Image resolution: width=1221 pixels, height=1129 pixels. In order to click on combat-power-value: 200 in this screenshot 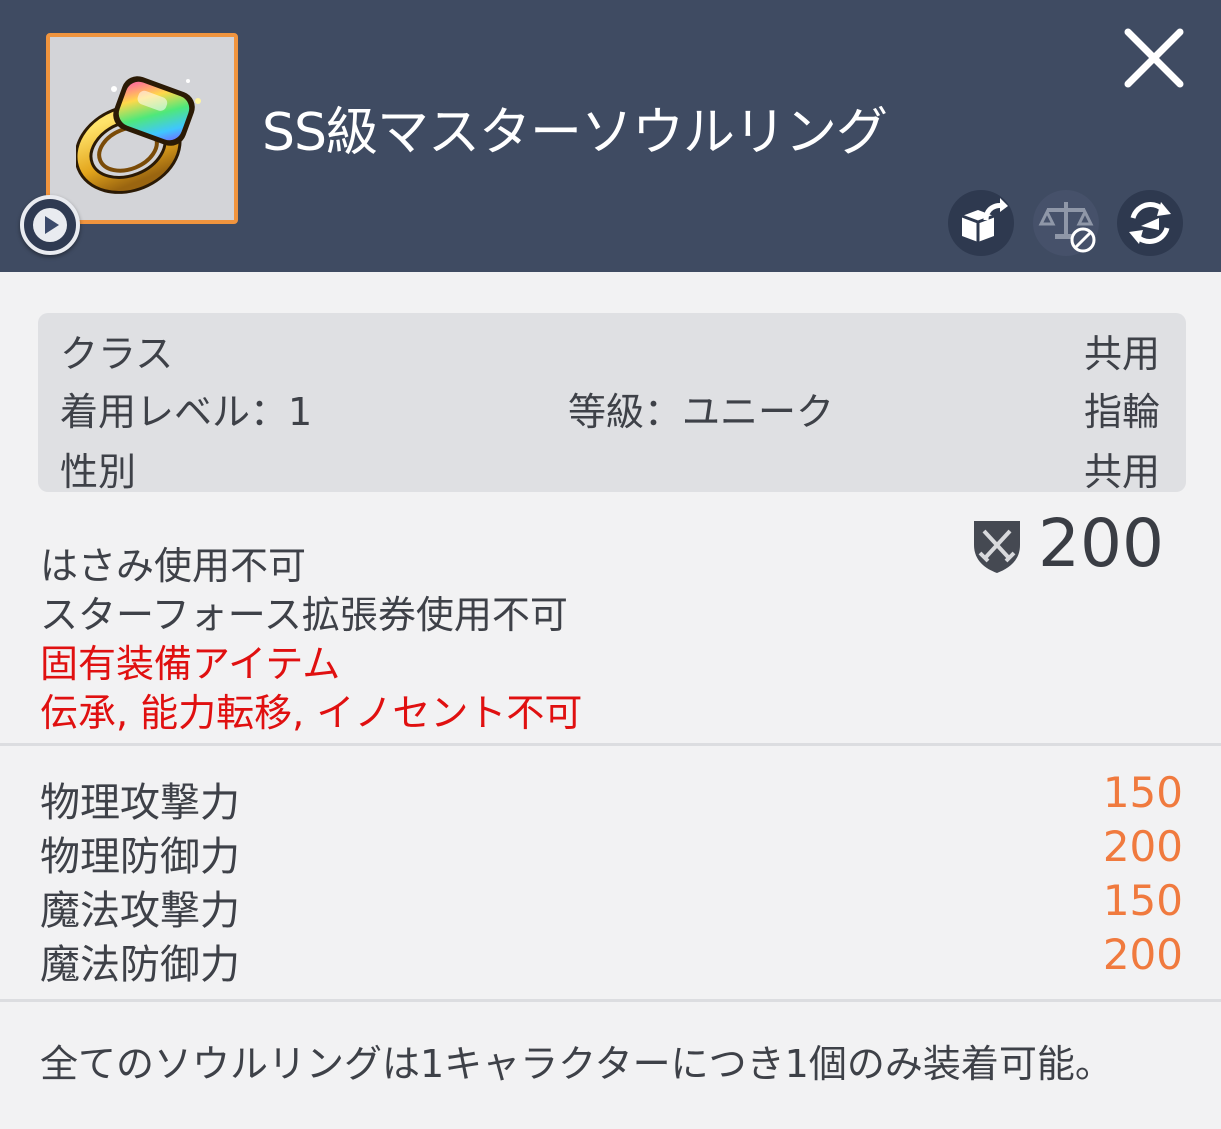, I will do `click(1101, 543)`.